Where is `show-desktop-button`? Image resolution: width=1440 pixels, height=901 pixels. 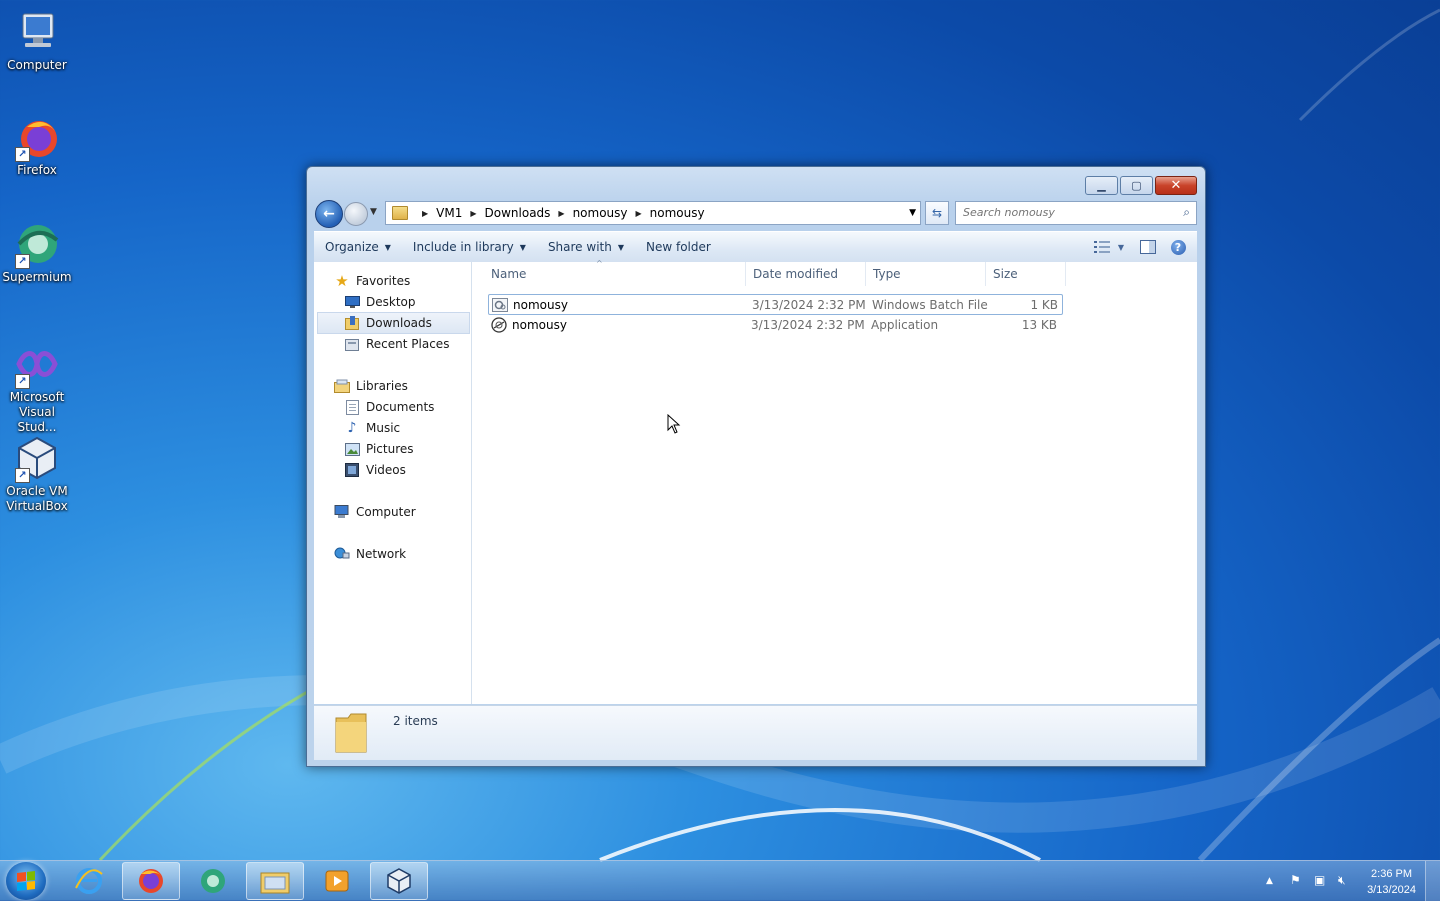
show-desktop-button is located at coordinates (1432, 881).